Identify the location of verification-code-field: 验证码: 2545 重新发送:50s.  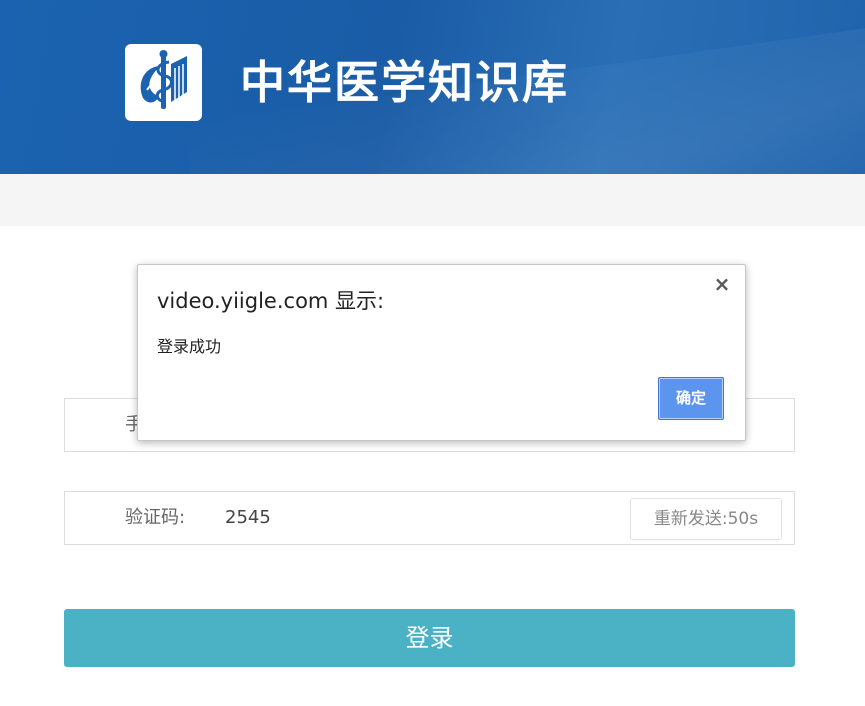
(429, 518).